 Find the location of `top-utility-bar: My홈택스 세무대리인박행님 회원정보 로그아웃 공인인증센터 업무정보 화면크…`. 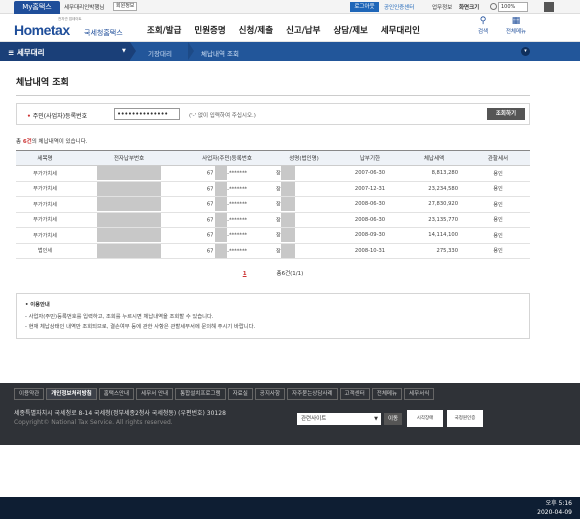

top-utility-bar: My홈택스 세무대리인박행님 회원정보 로그아웃 공인인증센터 업무정보 화면크… is located at coordinates (290, 7).